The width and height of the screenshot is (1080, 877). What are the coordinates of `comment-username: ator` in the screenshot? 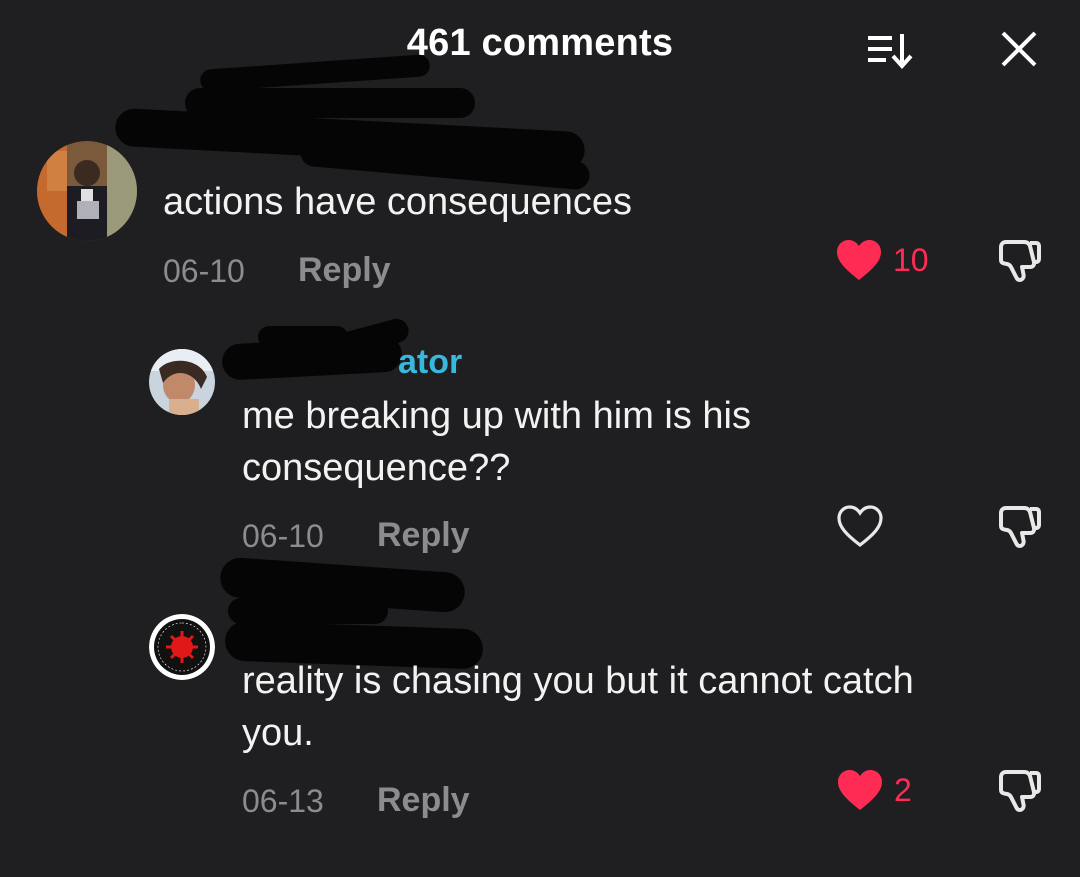 It's located at (430, 362).